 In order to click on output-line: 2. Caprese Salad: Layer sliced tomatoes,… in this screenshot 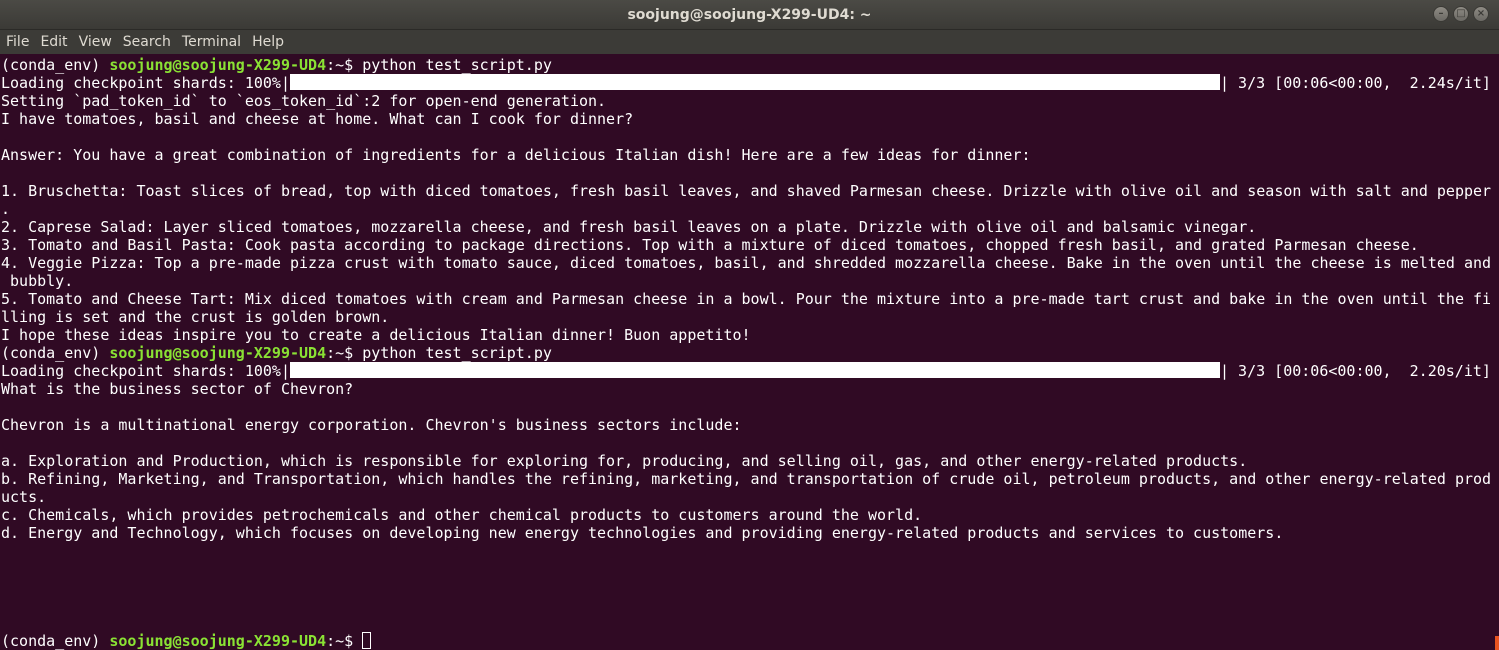, I will do `click(629, 227)`.